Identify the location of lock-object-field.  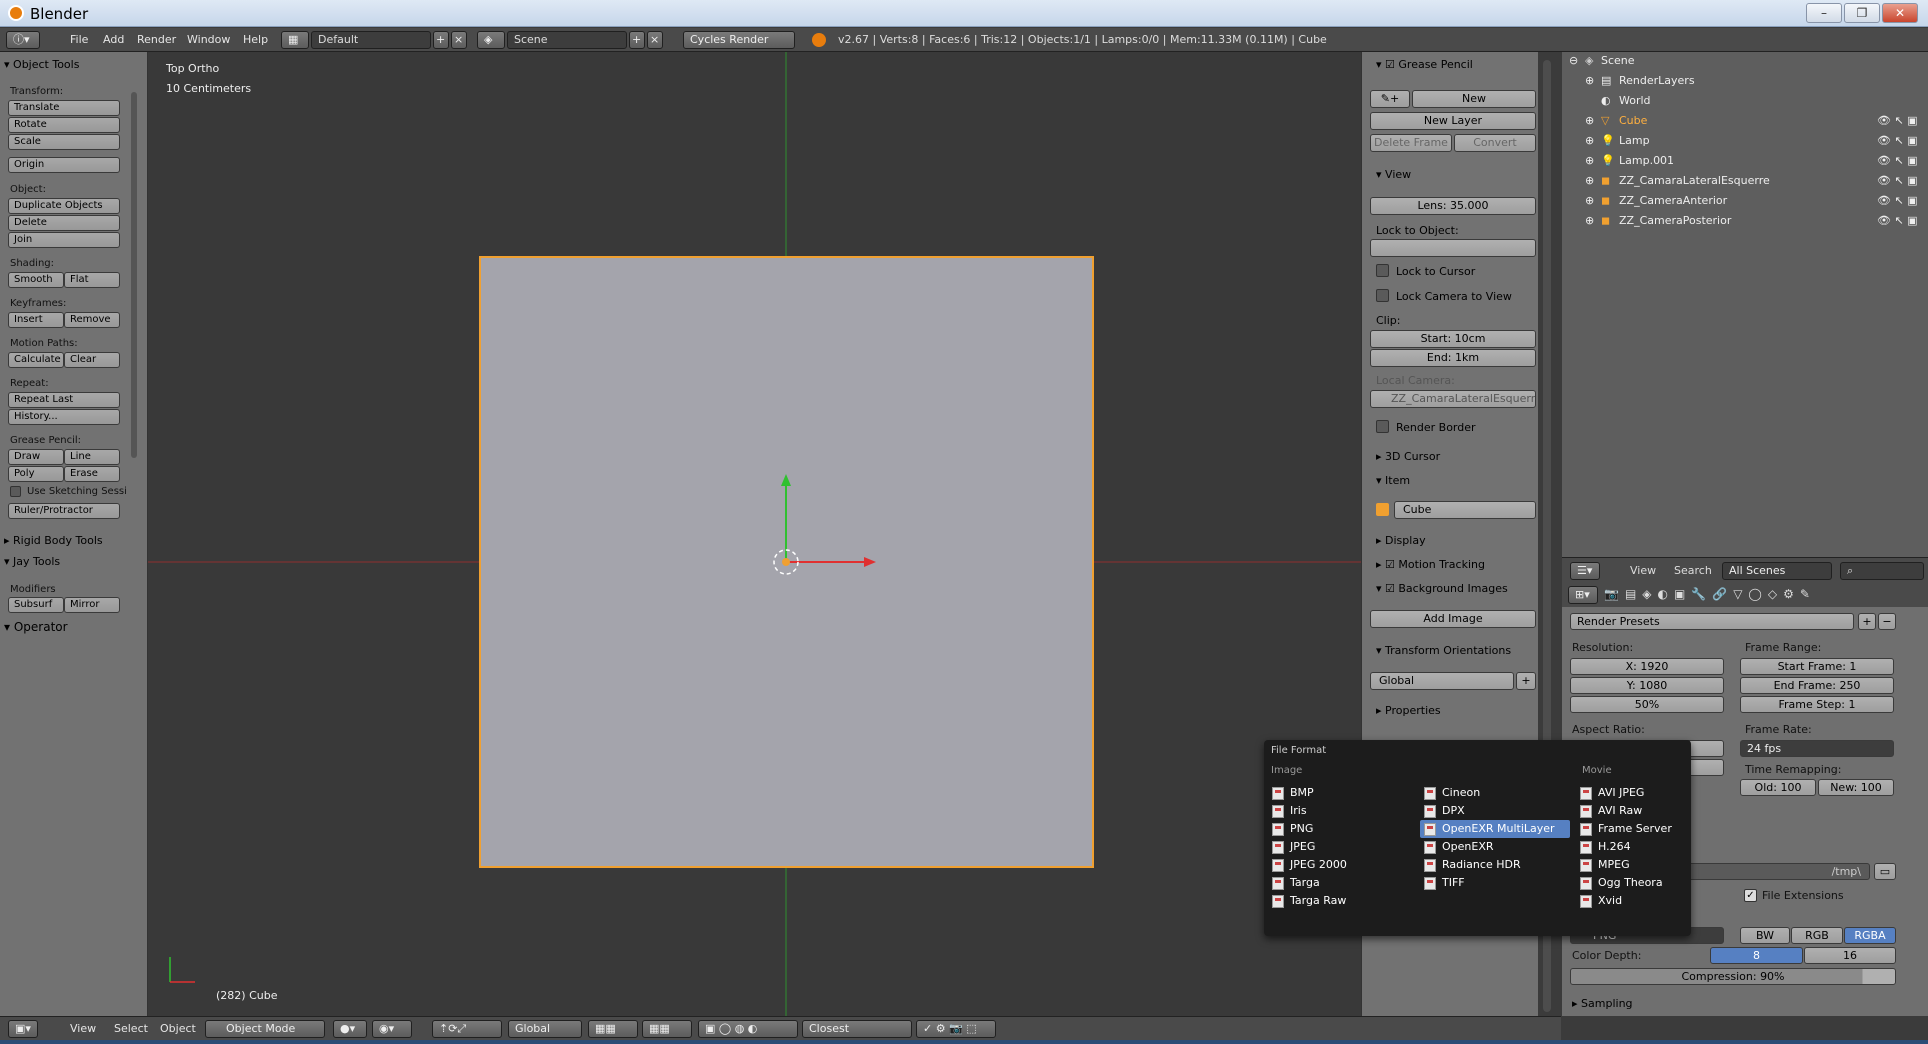
(1453, 248).